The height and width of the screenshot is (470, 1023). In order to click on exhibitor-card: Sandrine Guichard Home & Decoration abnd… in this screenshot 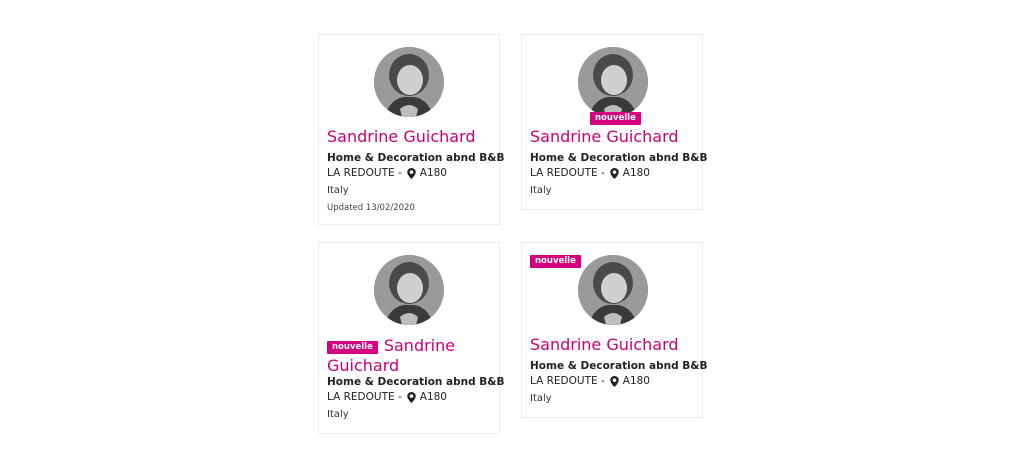, I will do `click(411, 129)`.